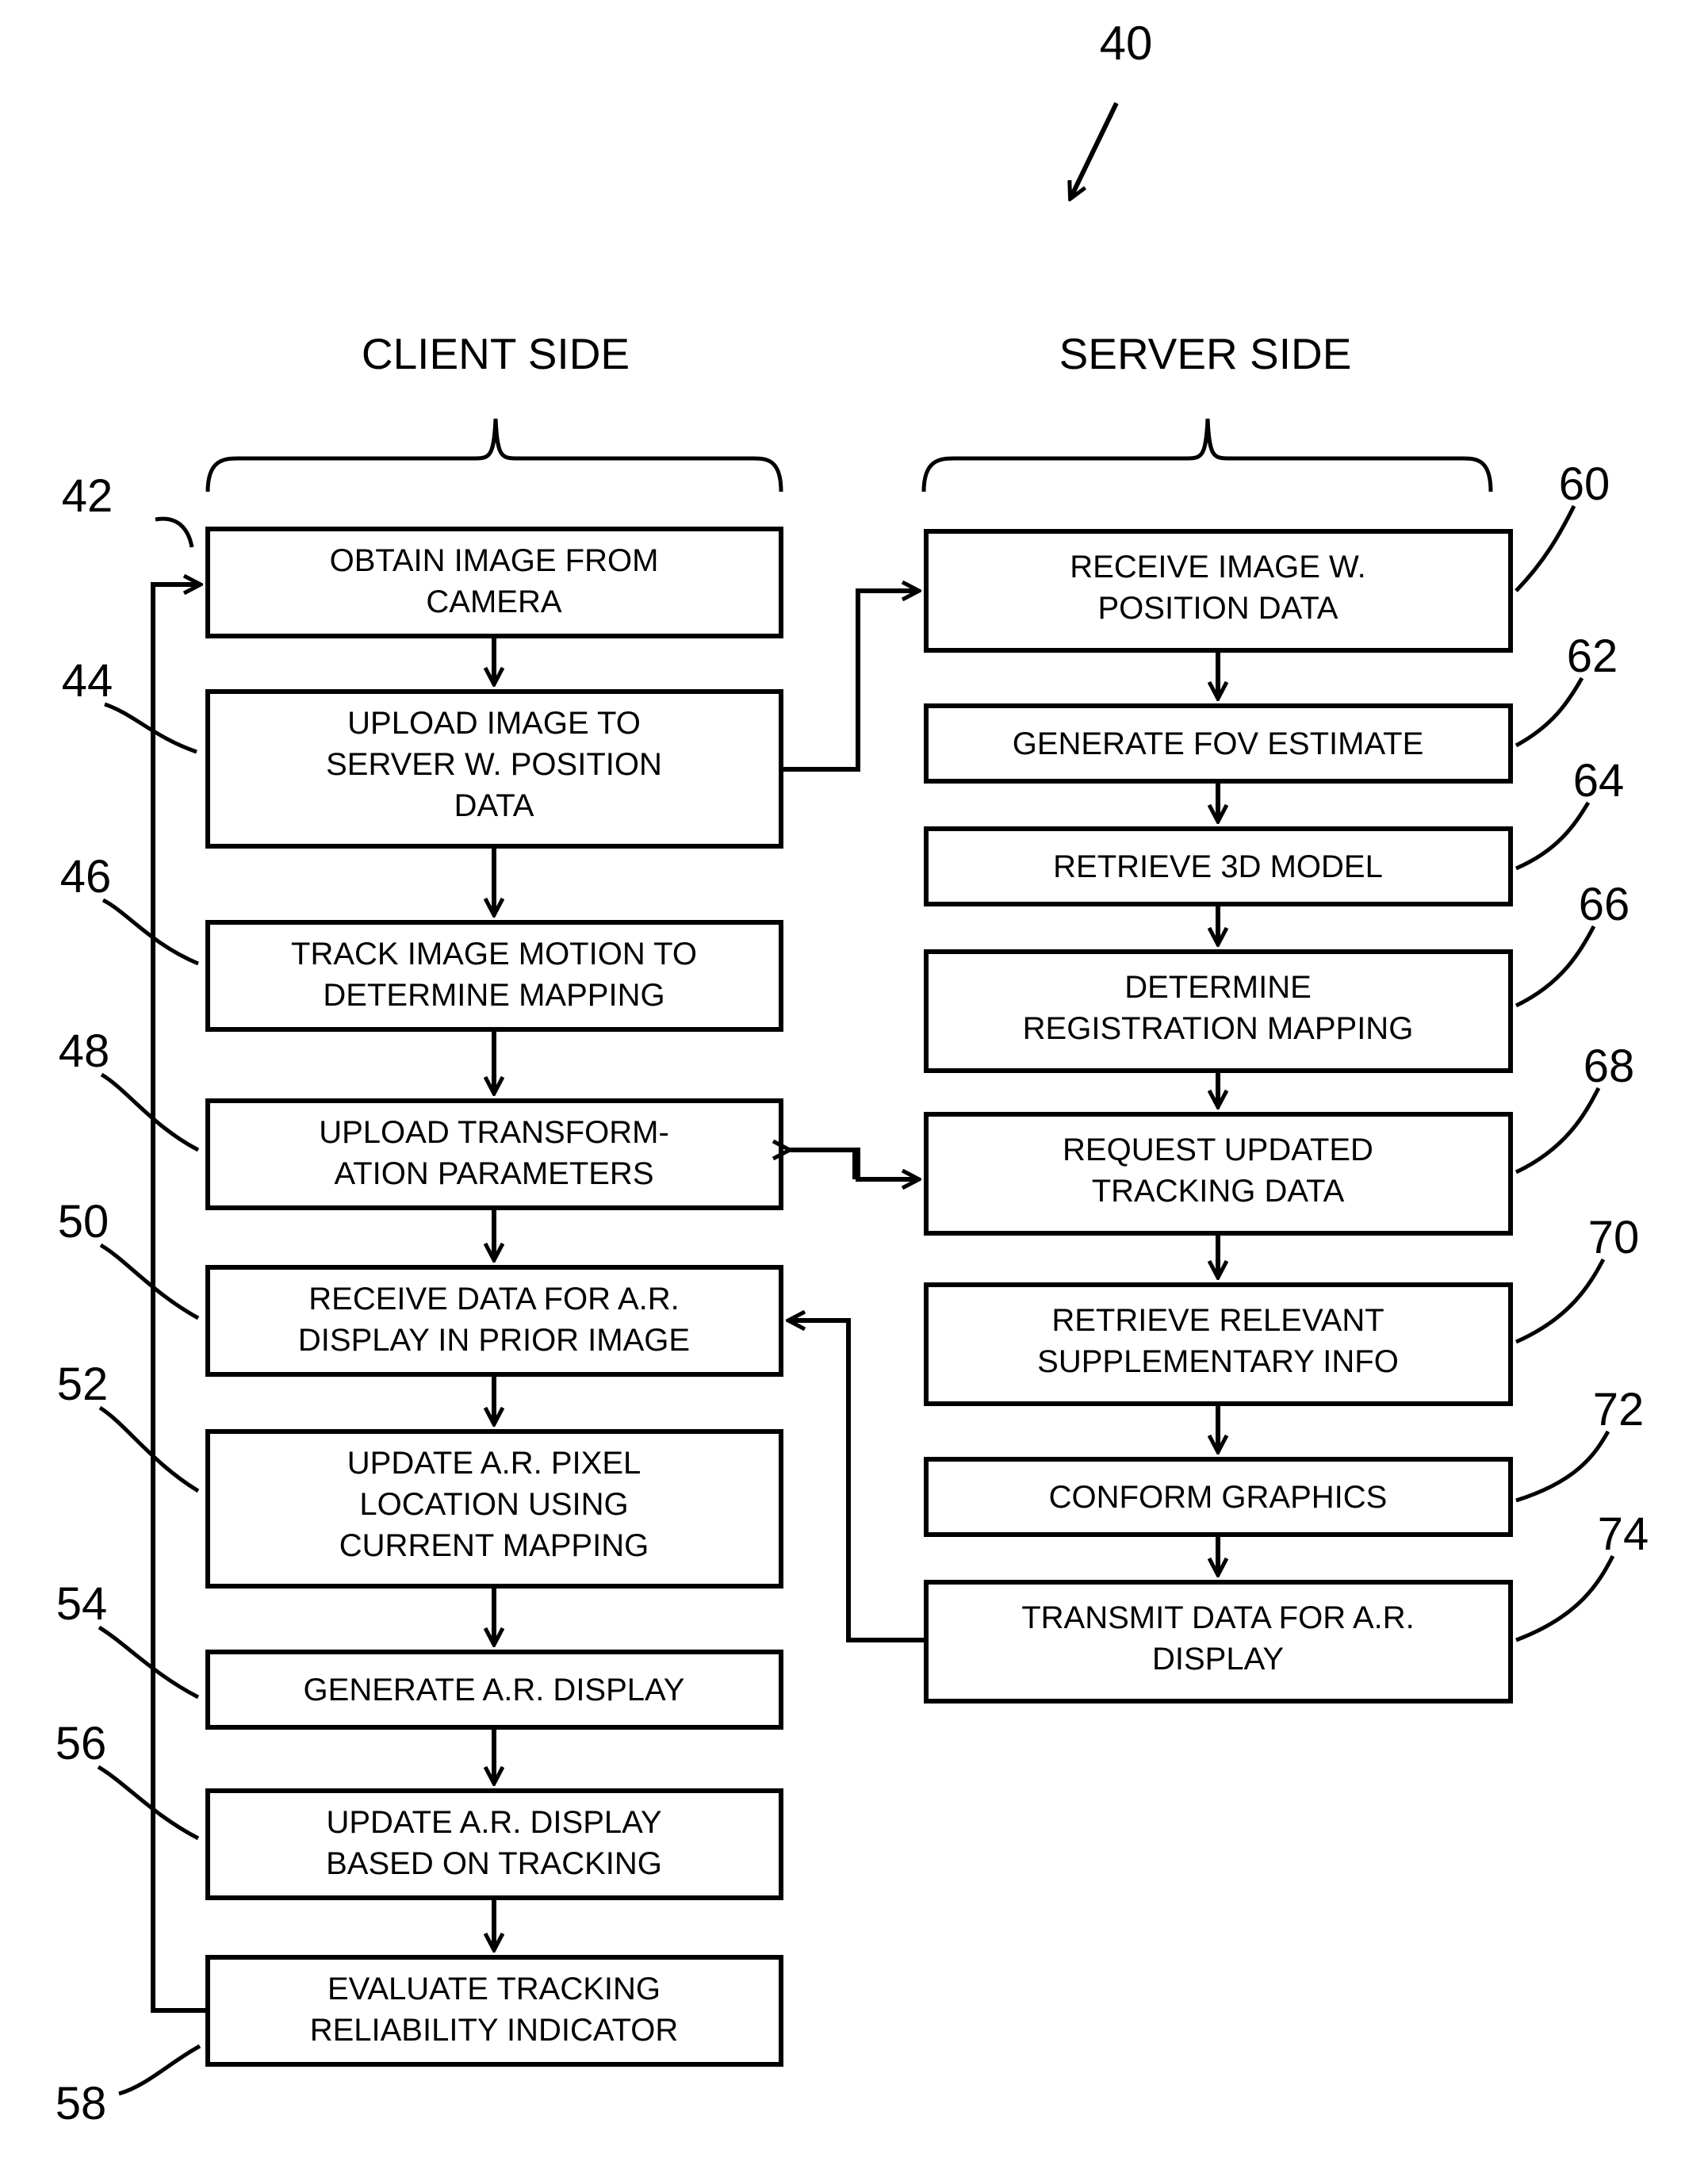 The image size is (1708, 2173). Describe the element at coordinates (1218, 1361) in the screenshot. I see `step-label-70-line2: SUPPLEMENTARY INFO` at that location.